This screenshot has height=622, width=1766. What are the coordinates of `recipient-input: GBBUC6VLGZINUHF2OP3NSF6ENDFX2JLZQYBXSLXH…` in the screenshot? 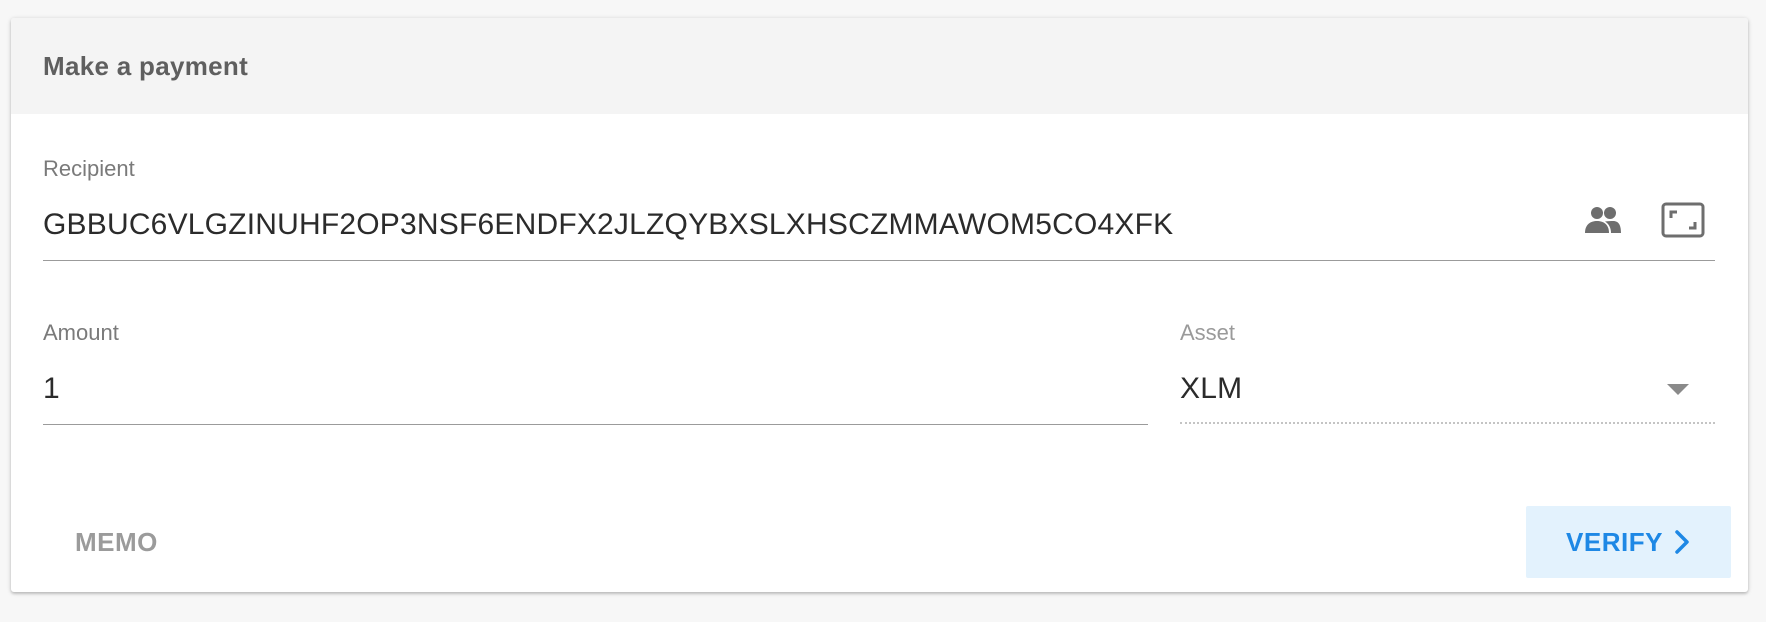 It's located at (608, 225).